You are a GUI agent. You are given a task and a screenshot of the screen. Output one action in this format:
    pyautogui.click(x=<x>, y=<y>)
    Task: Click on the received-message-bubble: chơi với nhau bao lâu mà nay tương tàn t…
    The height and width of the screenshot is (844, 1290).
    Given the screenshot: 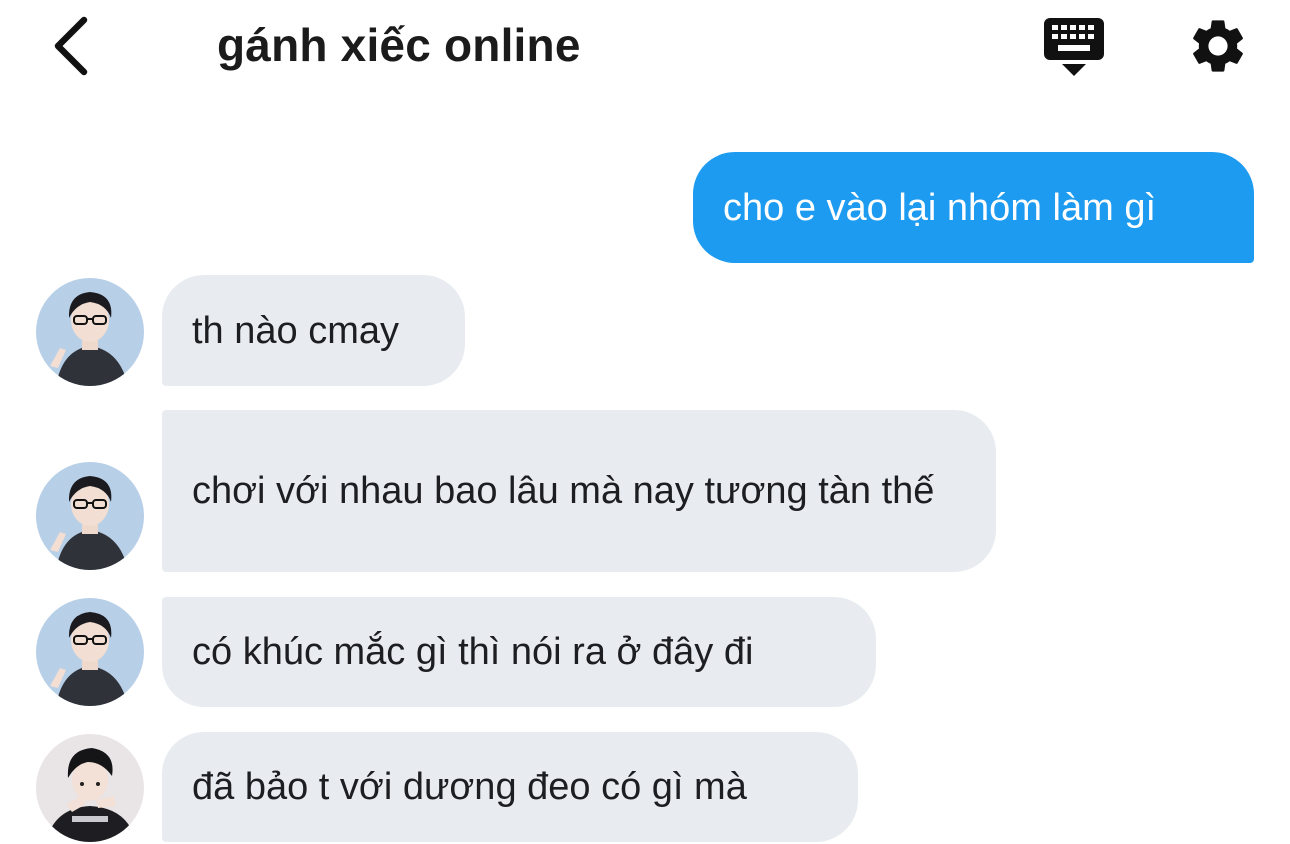 What is the action you would take?
    pyautogui.click(x=579, y=491)
    